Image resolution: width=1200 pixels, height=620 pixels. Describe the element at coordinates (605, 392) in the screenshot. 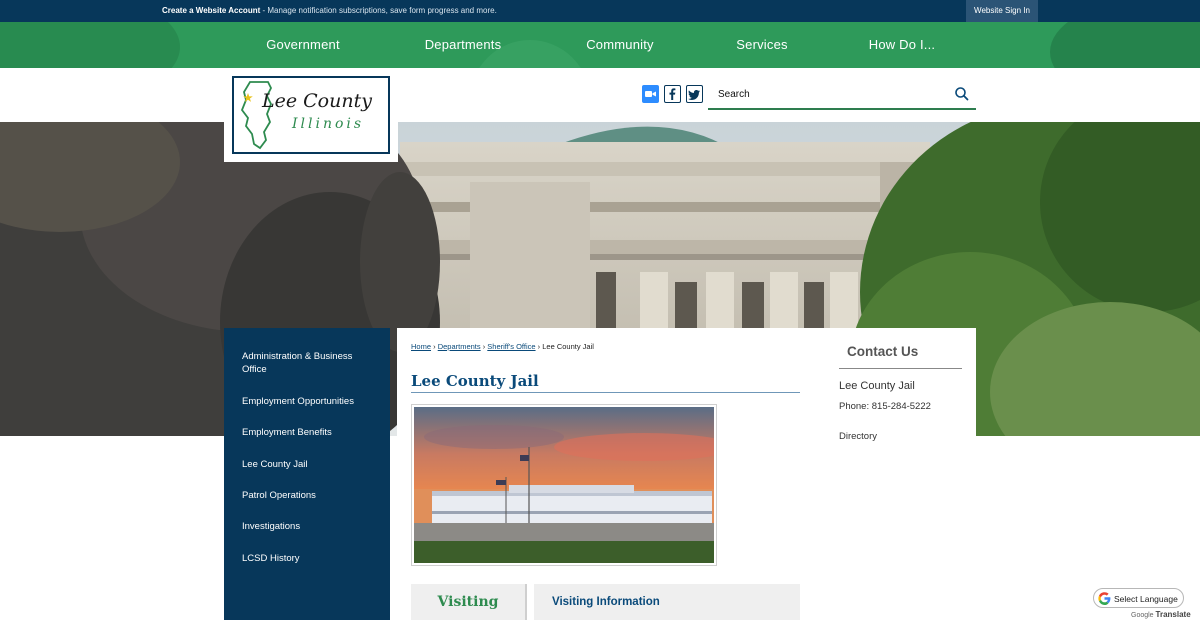

I see `title-divider` at that location.